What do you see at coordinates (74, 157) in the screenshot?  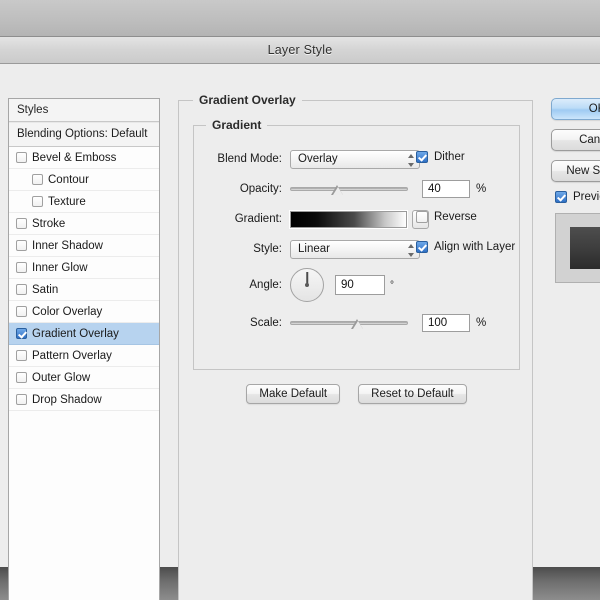 I see `style-list-item-label: Bevel & Emboss` at bounding box center [74, 157].